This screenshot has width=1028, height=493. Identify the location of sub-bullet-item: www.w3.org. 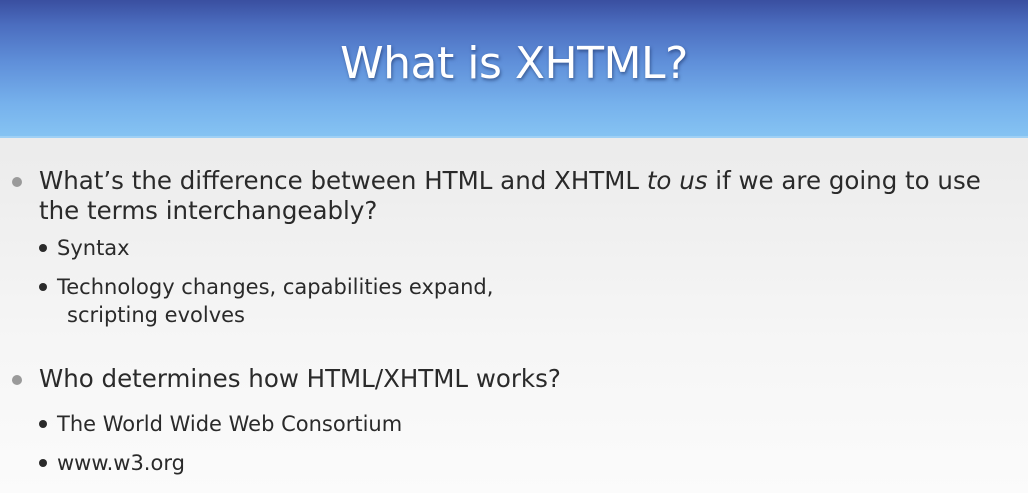
(359, 463).